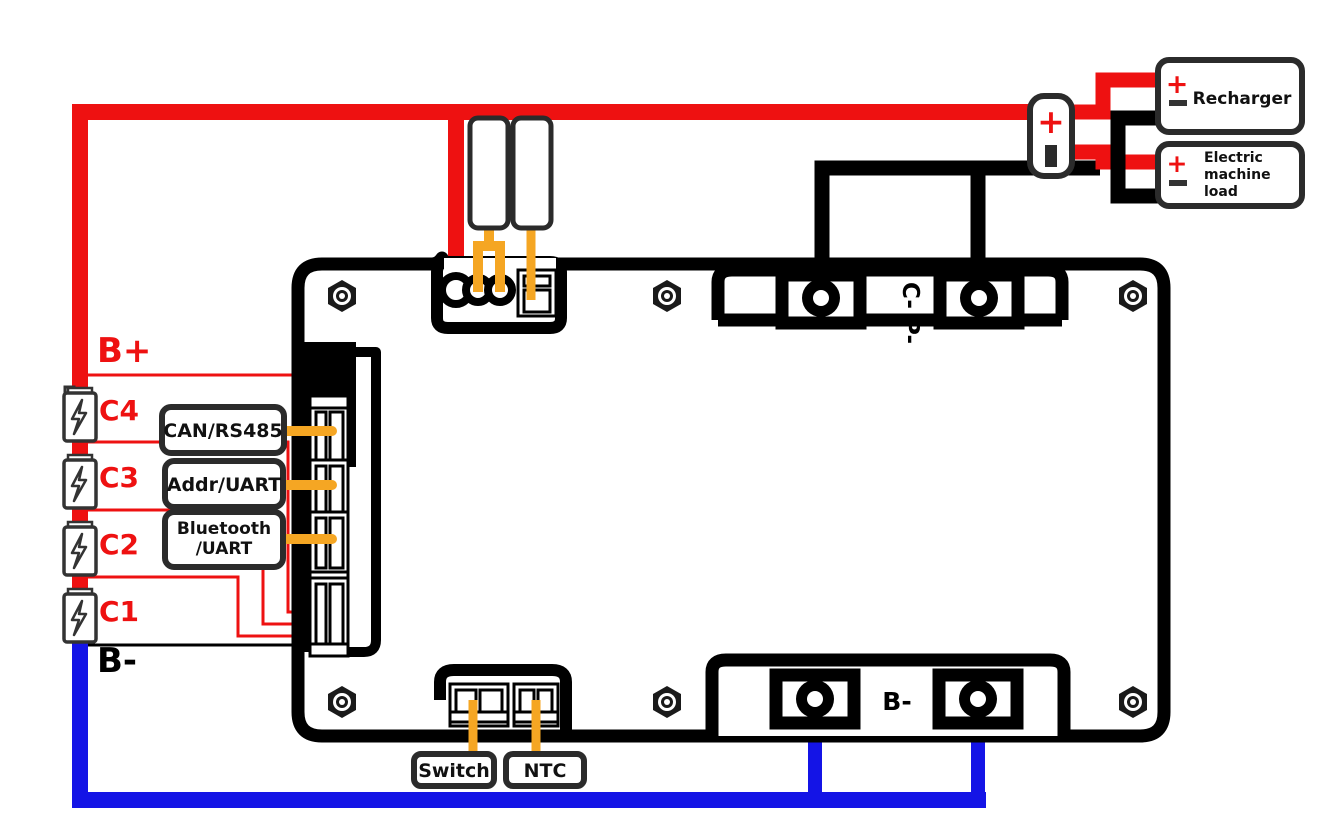 This screenshot has width=1343, height=839. I want to click on label-ntc: NTC, so click(545, 771).